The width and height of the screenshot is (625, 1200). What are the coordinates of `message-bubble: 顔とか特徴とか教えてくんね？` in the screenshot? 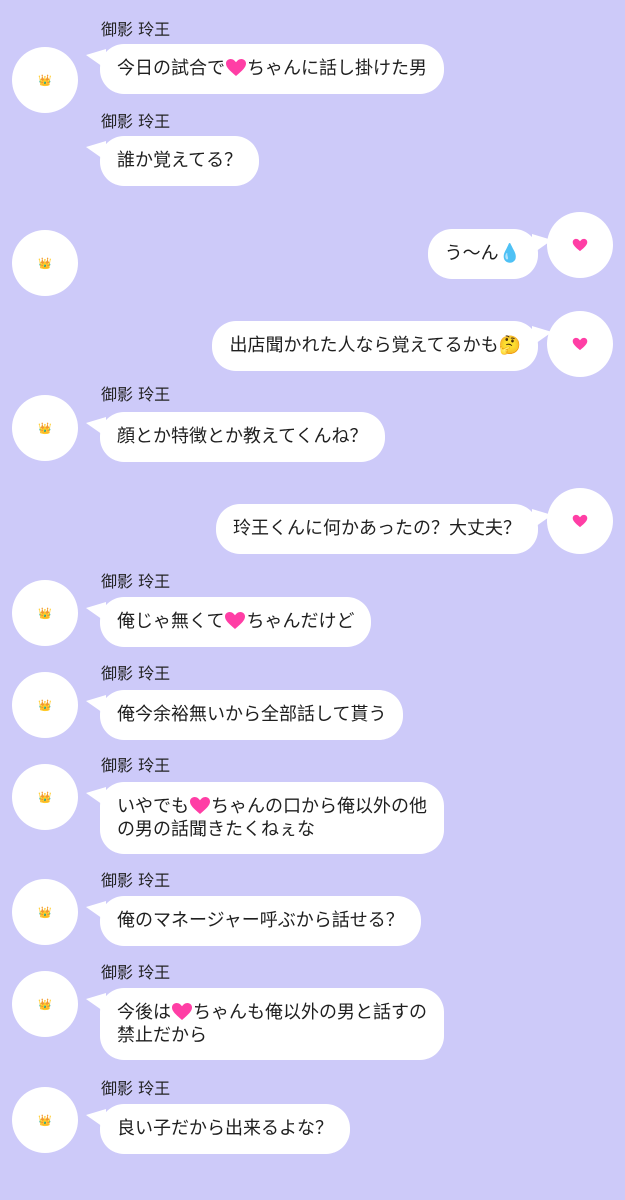 It's located at (235, 437).